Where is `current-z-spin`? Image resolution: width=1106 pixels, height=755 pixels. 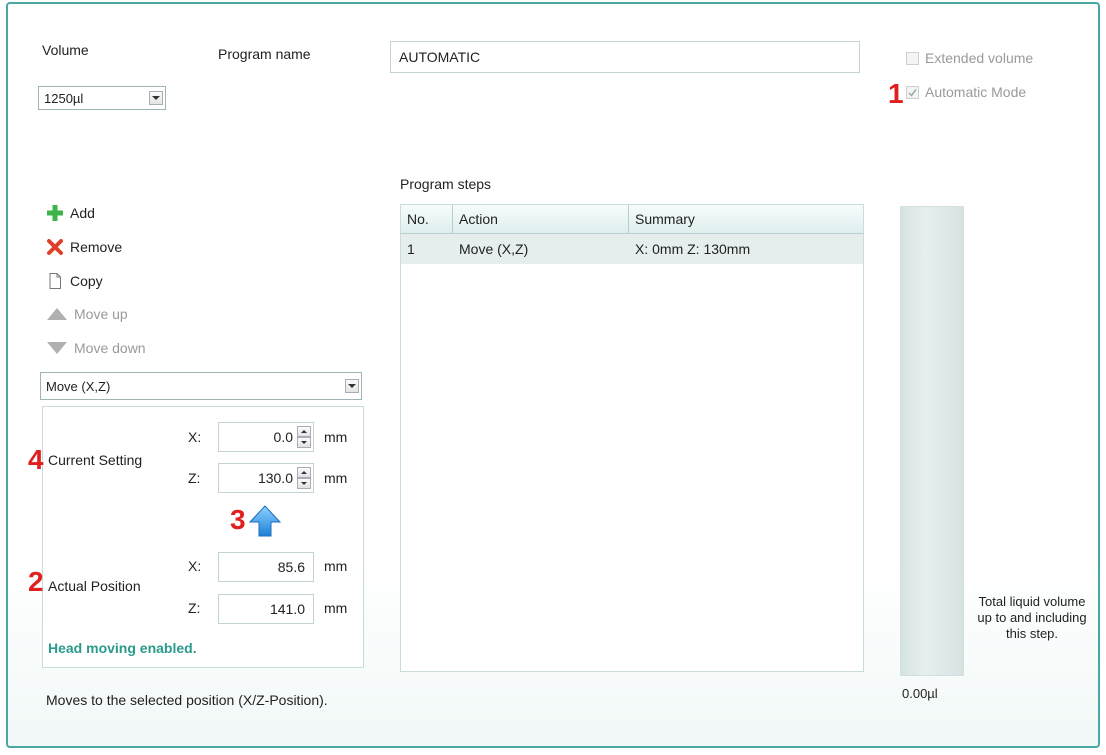 current-z-spin is located at coordinates (304, 478).